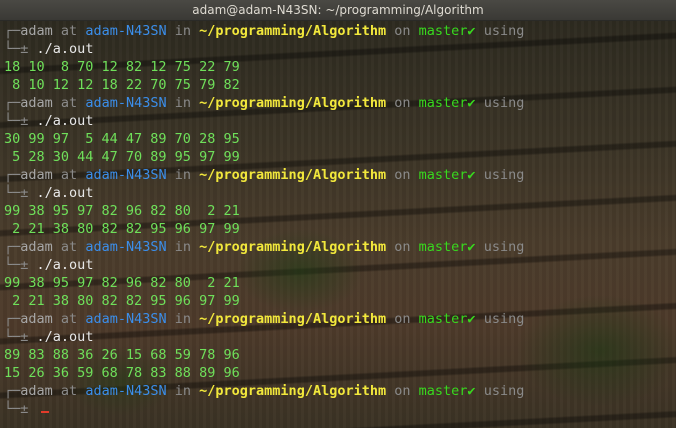 Image resolution: width=676 pixels, height=428 pixels. Describe the element at coordinates (44, 412) in the screenshot. I see `text-cursor` at that location.